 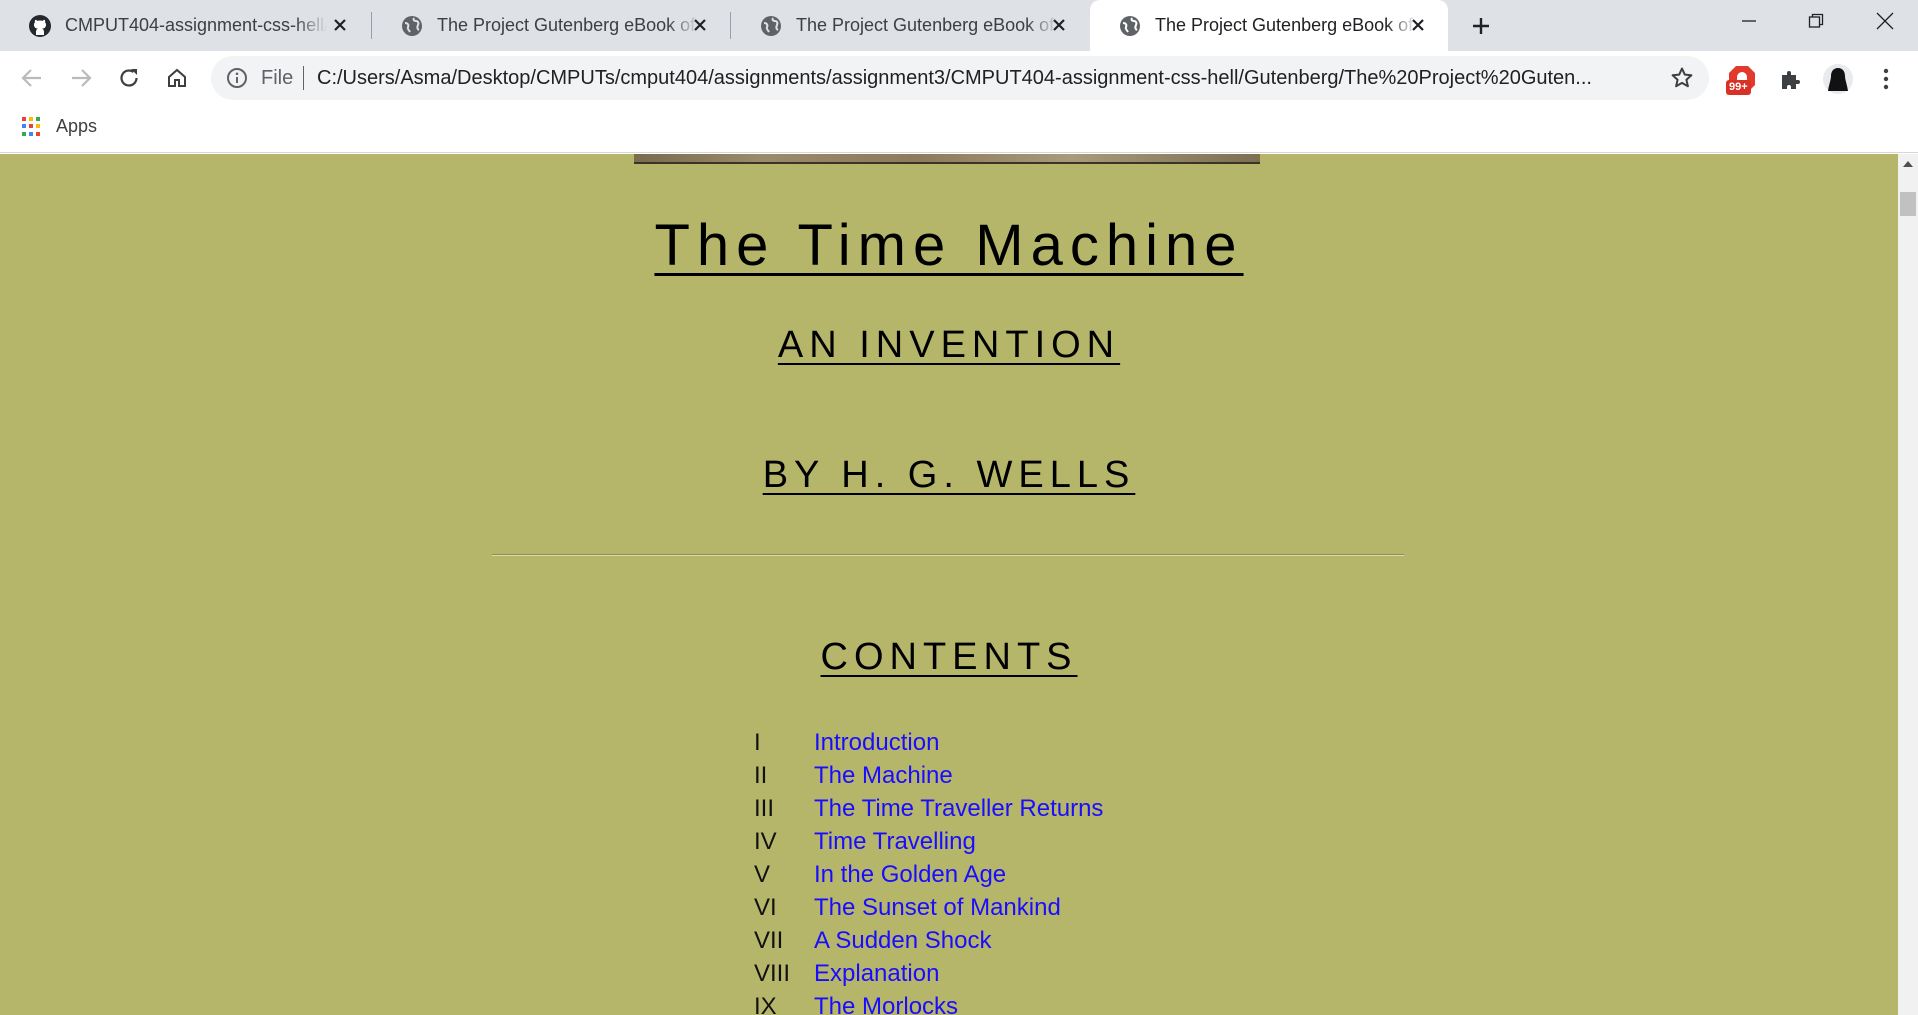 I want to click on toc-row: IX The Morlocks, so click(x=928, y=1002).